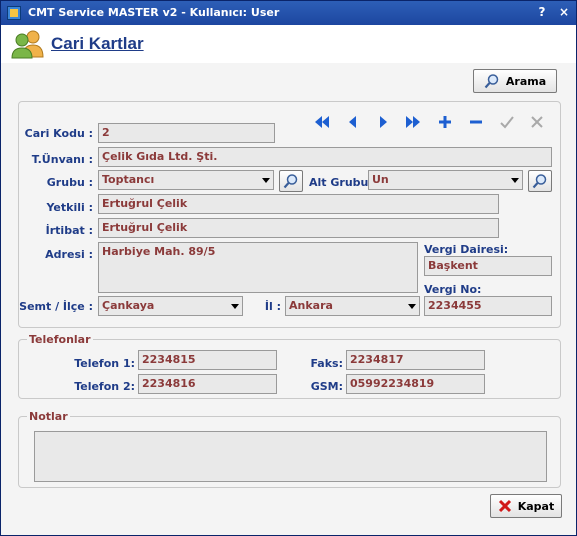  Describe the element at coordinates (186, 180) in the screenshot. I see `grubu-select: Toptancı` at that location.